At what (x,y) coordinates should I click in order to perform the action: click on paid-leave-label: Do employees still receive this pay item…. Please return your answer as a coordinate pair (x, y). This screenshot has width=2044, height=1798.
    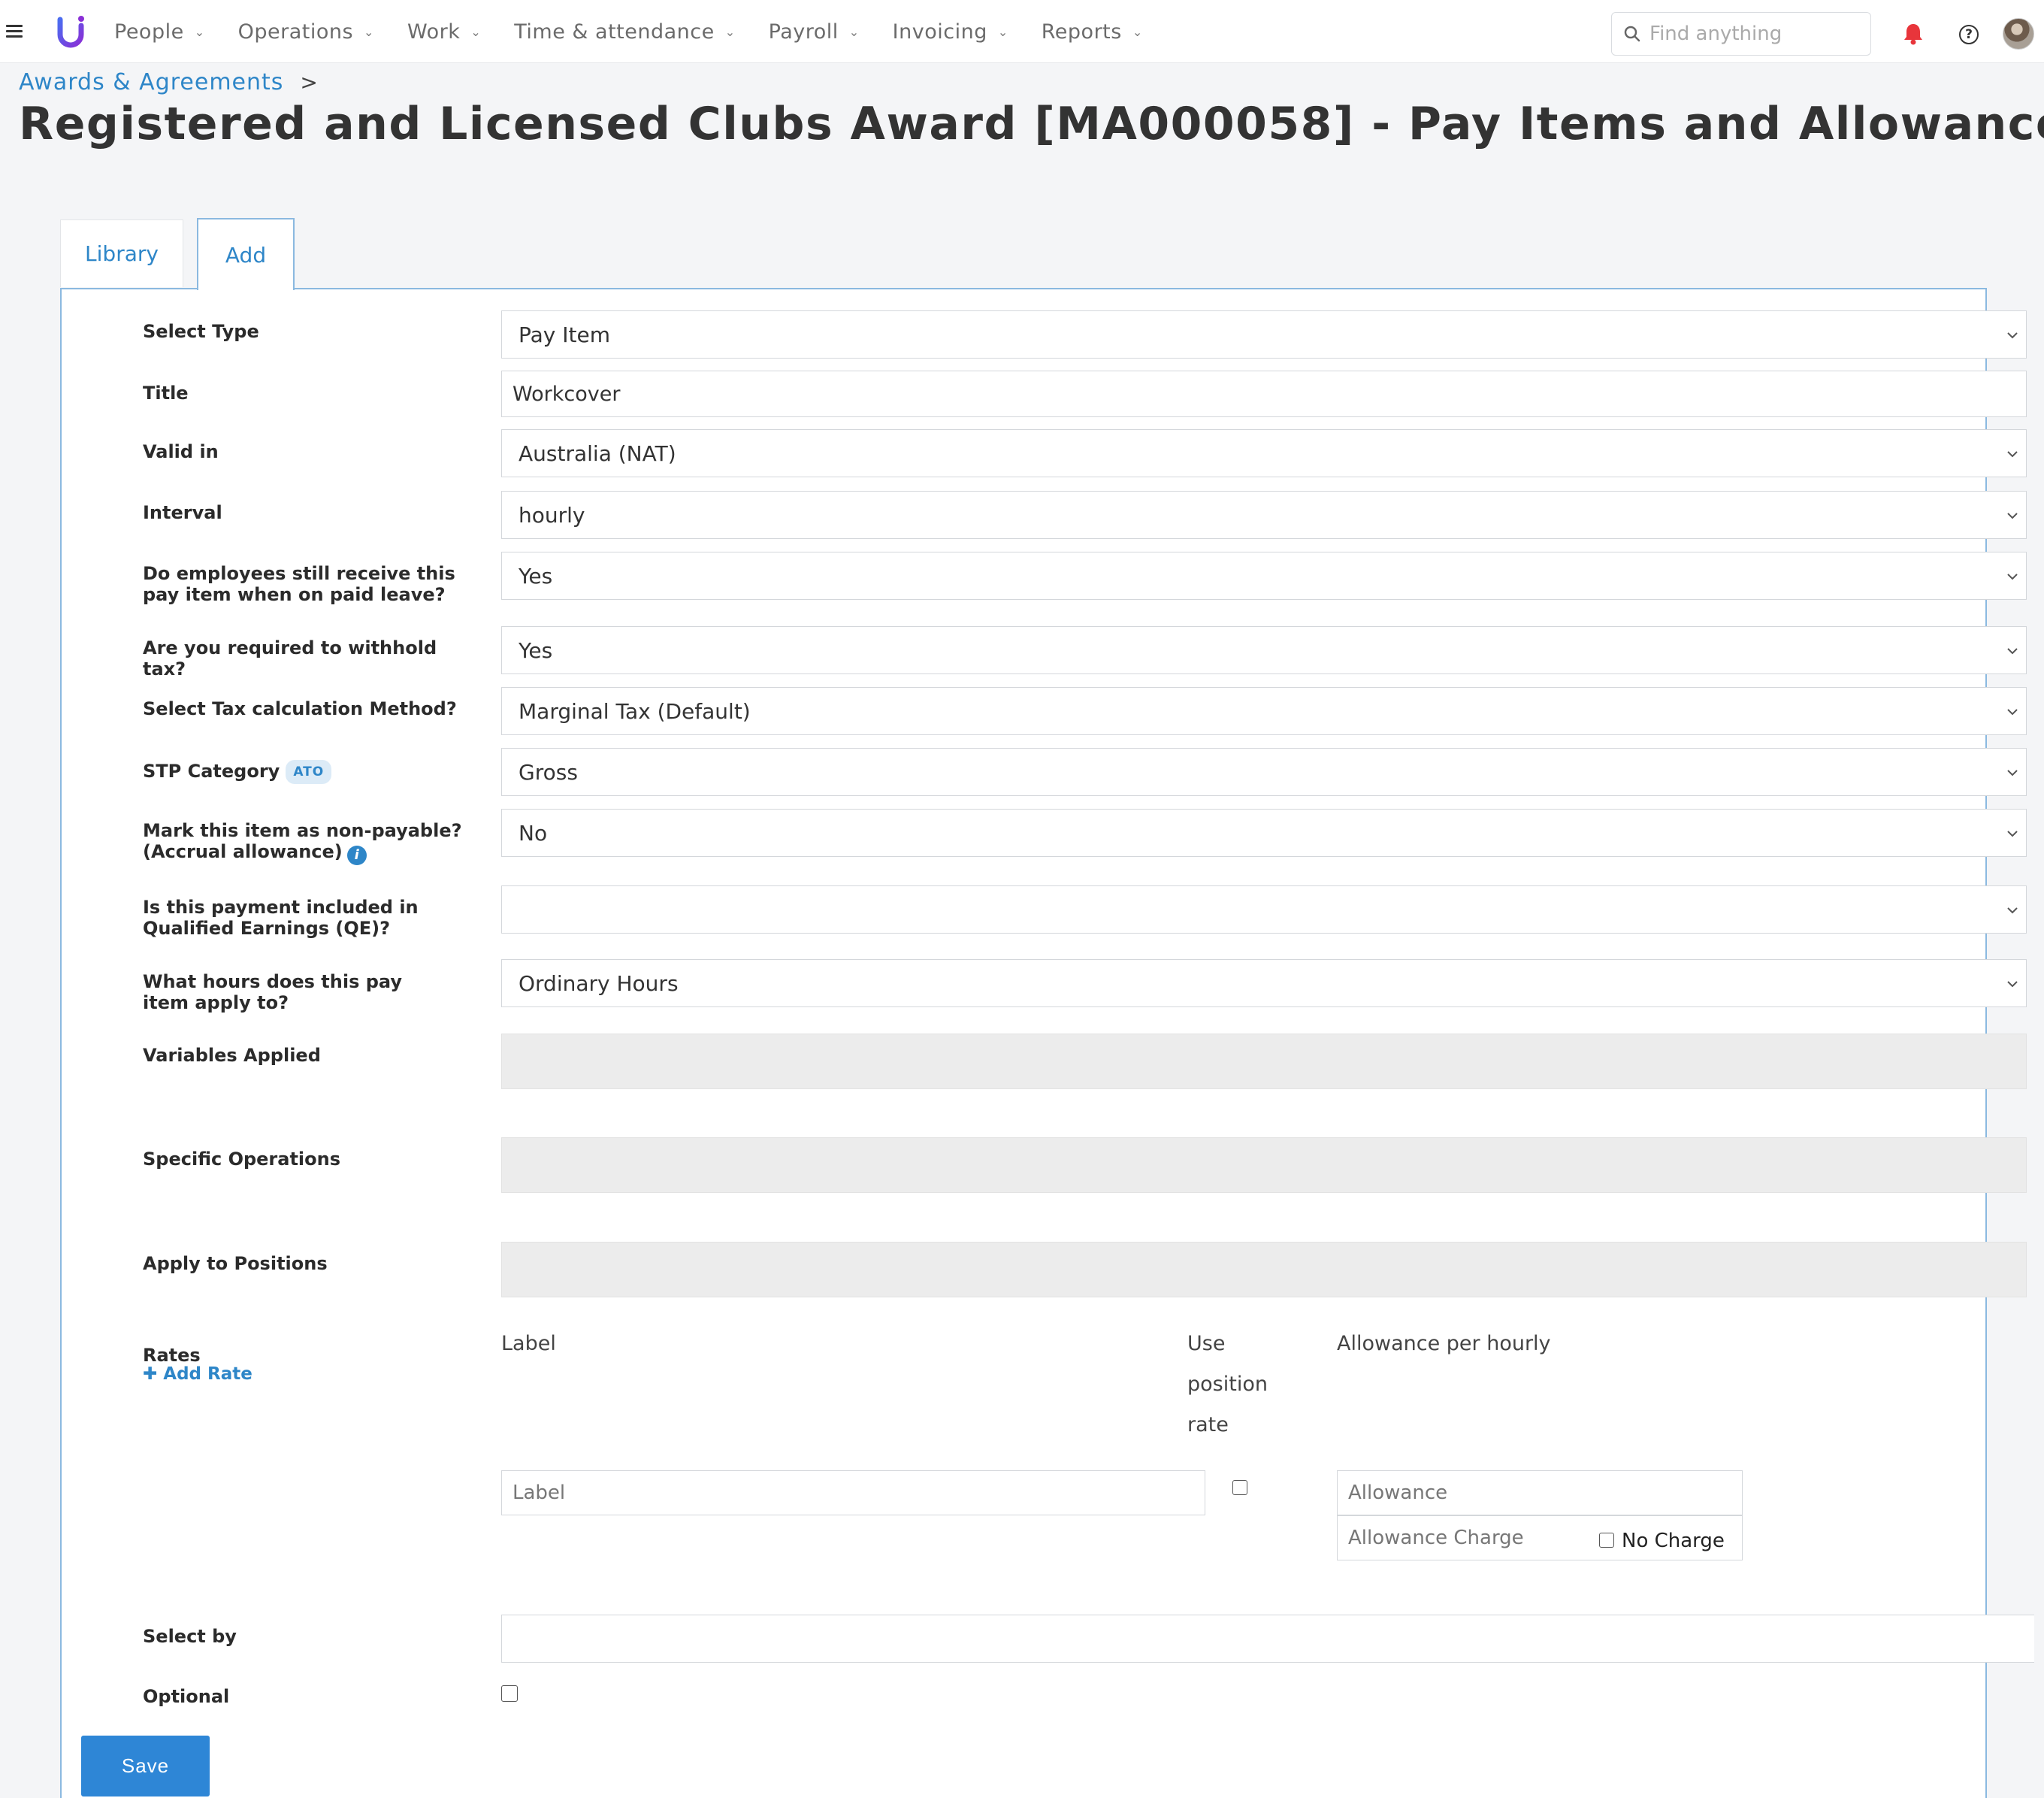
    Looking at the image, I should click on (299, 584).